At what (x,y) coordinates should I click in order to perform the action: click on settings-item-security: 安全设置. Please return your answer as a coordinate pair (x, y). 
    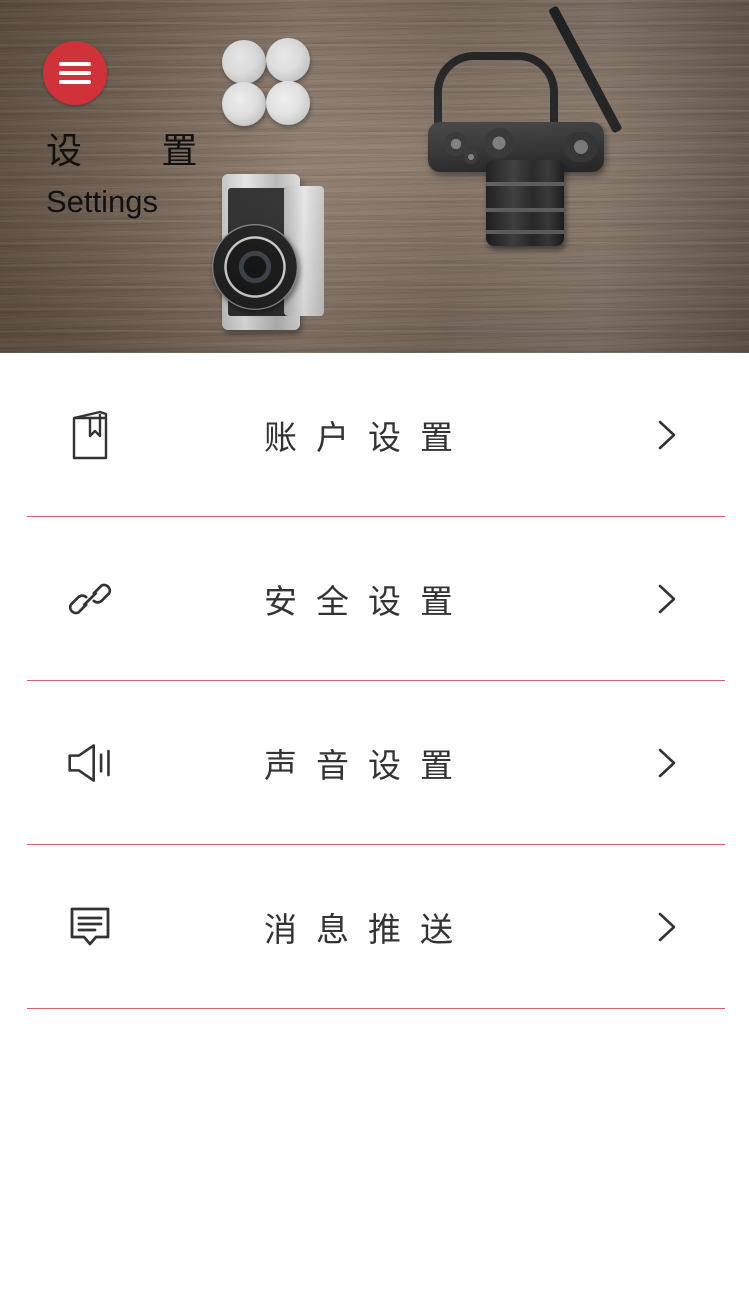
    Looking at the image, I should click on (374, 599).